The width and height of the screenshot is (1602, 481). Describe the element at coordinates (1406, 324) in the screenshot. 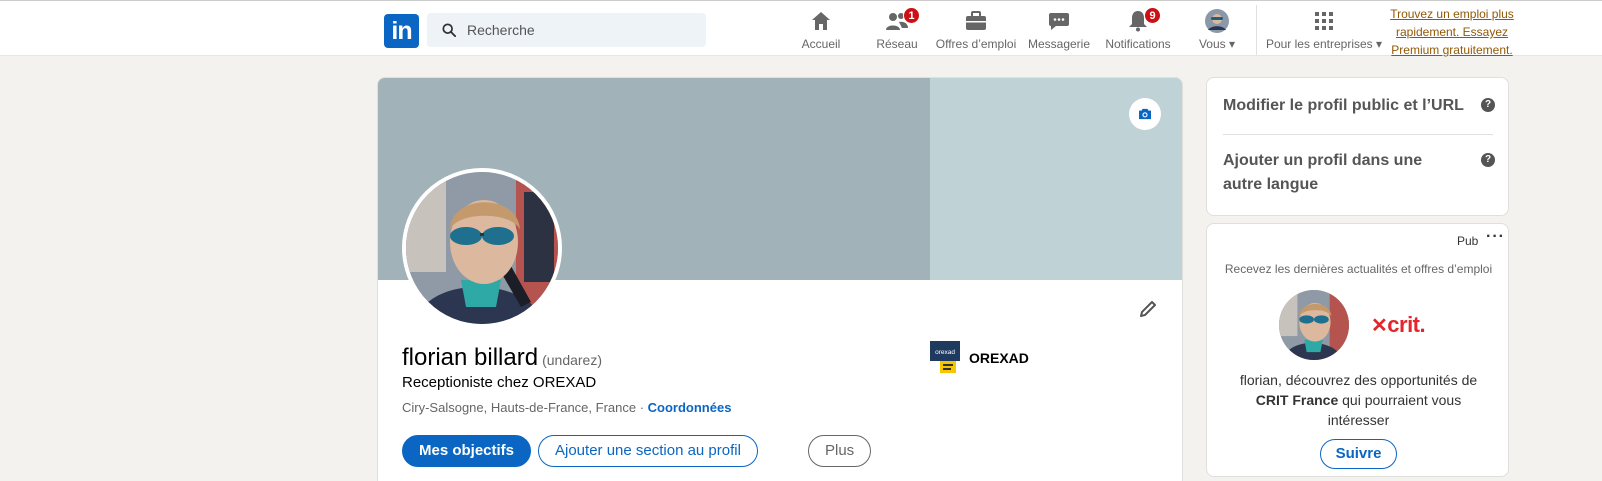

I see `crit-brand-text: crit.` at that location.